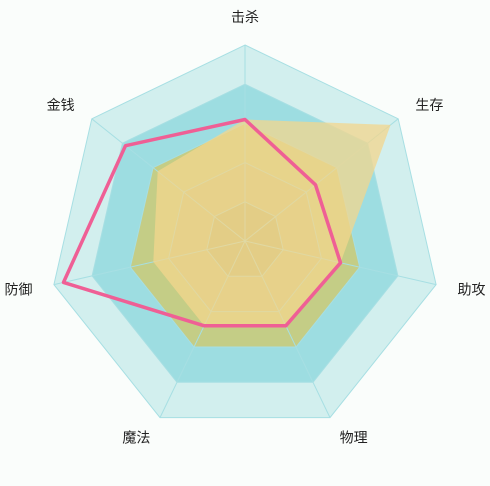 Image resolution: width=490 pixels, height=486 pixels. I want to click on axis-label: 魔法, so click(136, 438).